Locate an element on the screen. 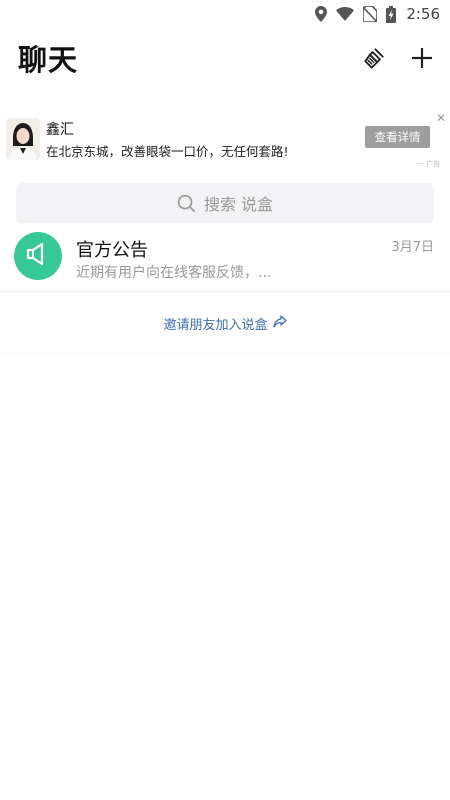 The height and width of the screenshot is (800, 450). chat-time: 3月7日 is located at coordinates (412, 247).